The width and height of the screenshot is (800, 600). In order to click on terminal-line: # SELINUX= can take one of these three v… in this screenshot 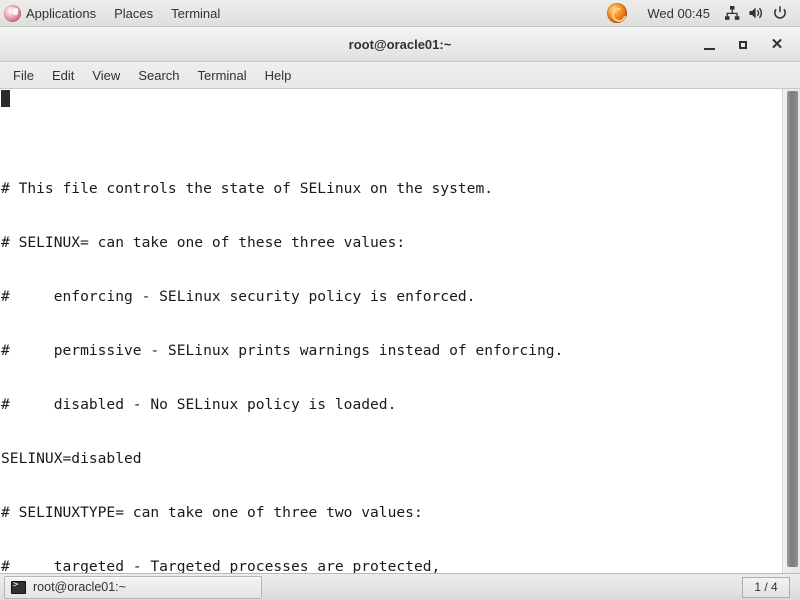, I will do `click(203, 242)`.